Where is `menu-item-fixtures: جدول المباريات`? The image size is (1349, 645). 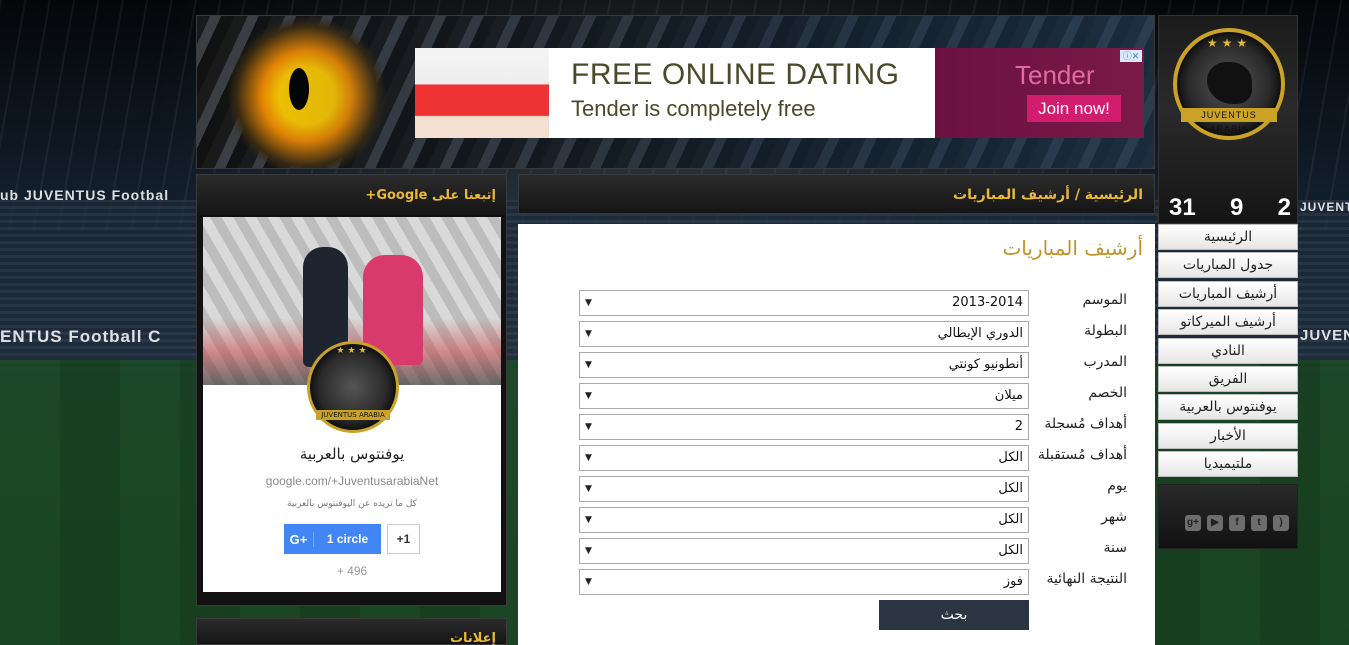 menu-item-fixtures: جدول المباريات is located at coordinates (1228, 265).